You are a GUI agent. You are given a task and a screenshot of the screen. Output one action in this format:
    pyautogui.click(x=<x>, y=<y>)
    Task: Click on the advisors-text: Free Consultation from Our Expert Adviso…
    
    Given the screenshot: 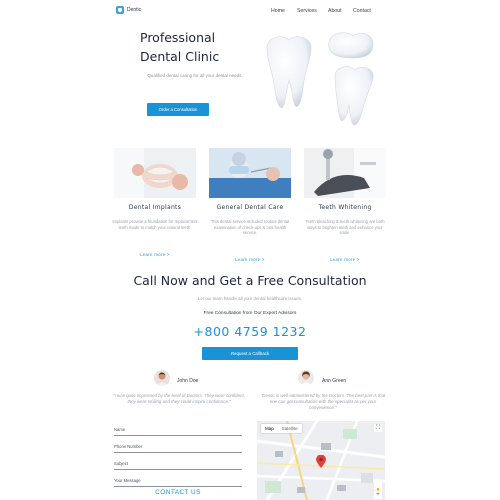 What is the action you would take?
    pyautogui.click(x=250, y=313)
    